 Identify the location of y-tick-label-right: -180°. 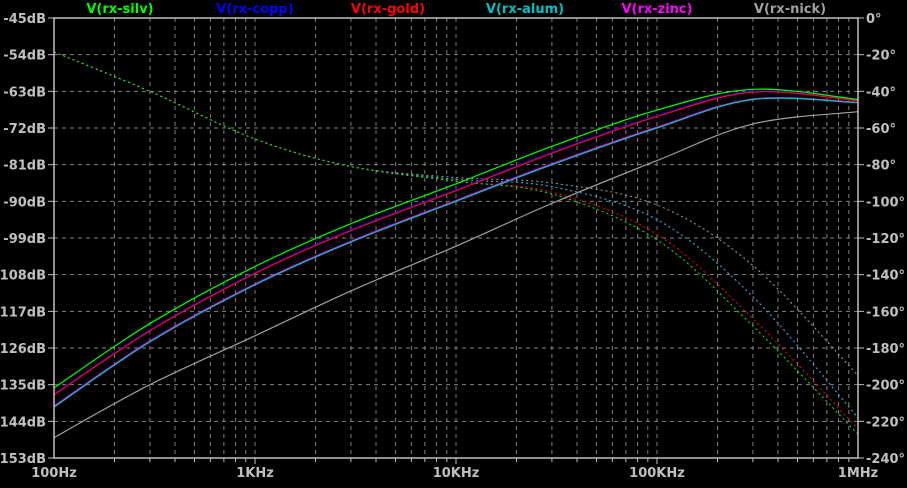
(885, 349).